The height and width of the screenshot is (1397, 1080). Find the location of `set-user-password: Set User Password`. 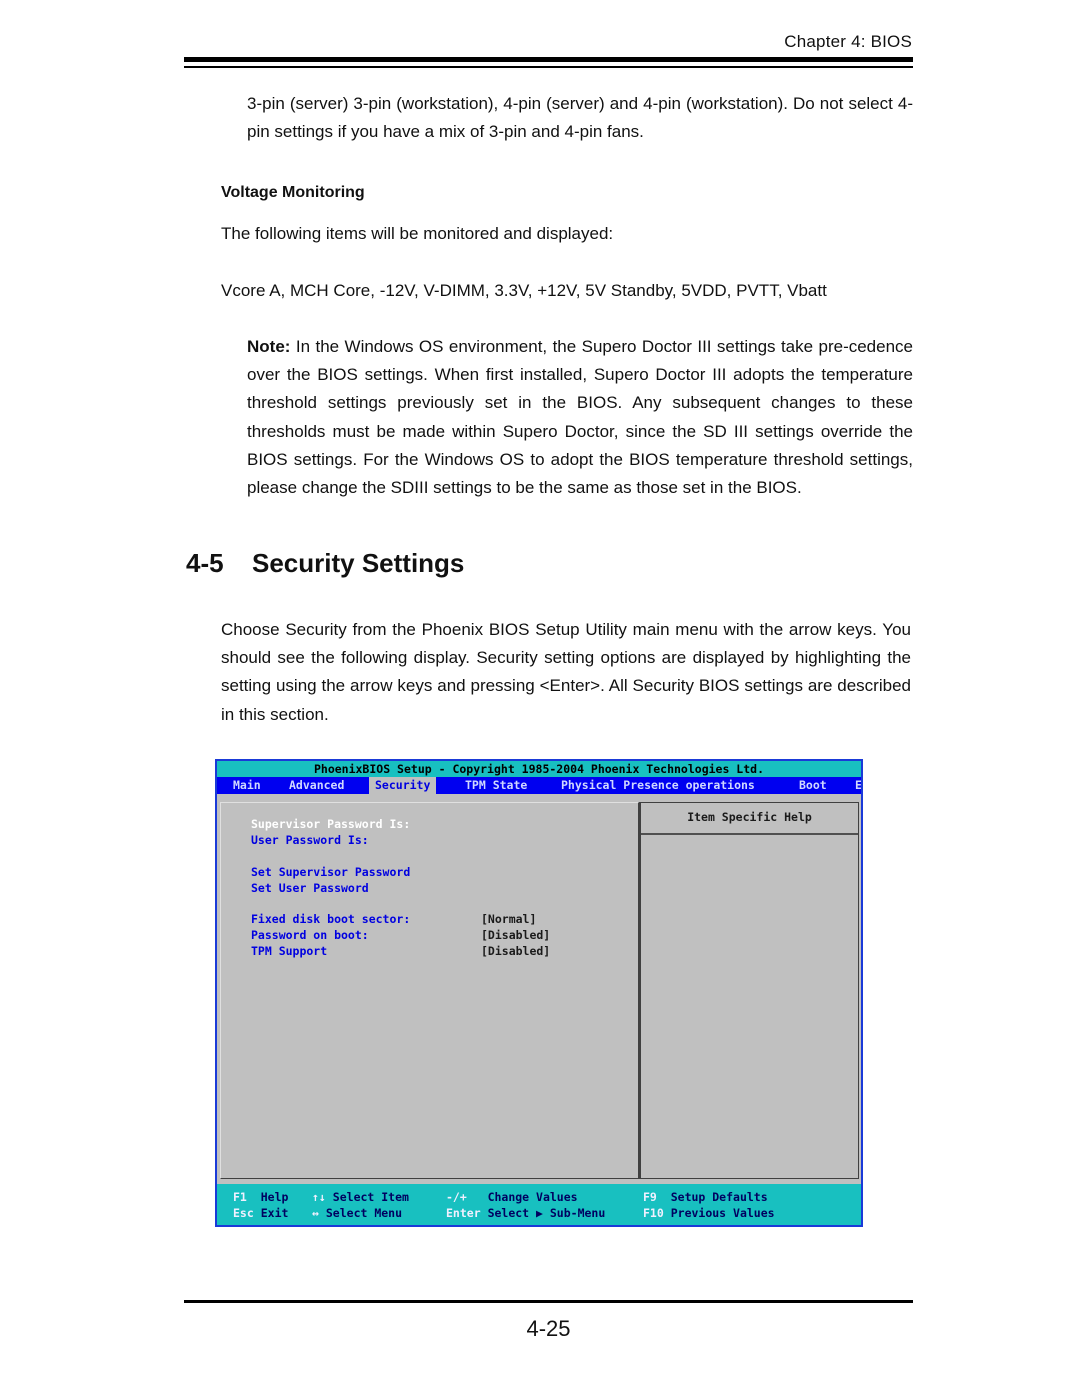

set-user-password: Set User Password is located at coordinates (310, 888).